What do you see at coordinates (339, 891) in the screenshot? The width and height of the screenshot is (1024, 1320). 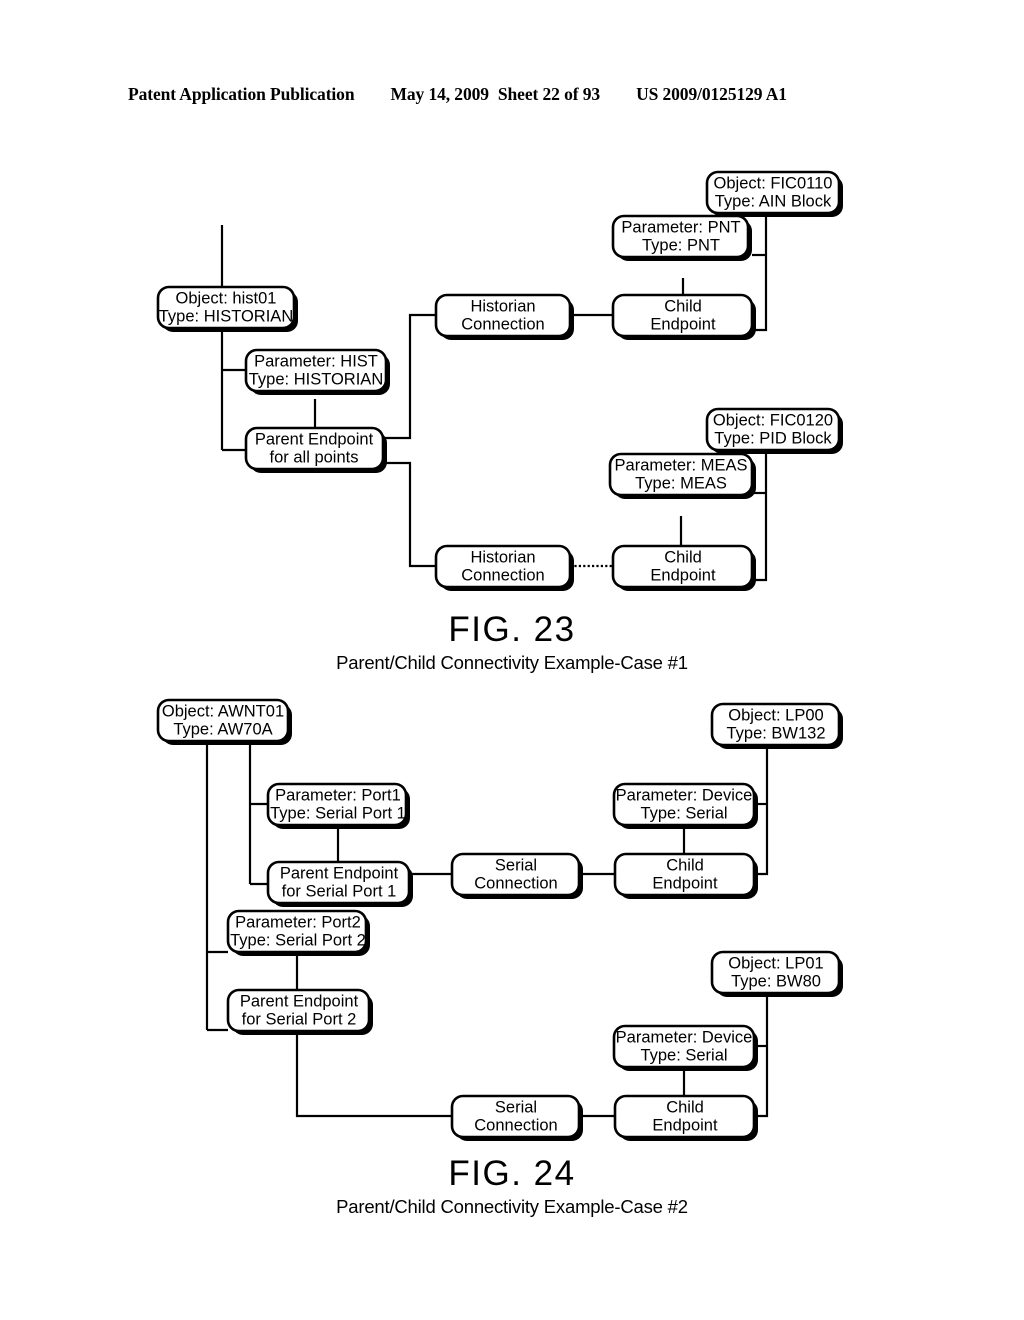 I see `node-pe1-line2: for Serial Port 1` at bounding box center [339, 891].